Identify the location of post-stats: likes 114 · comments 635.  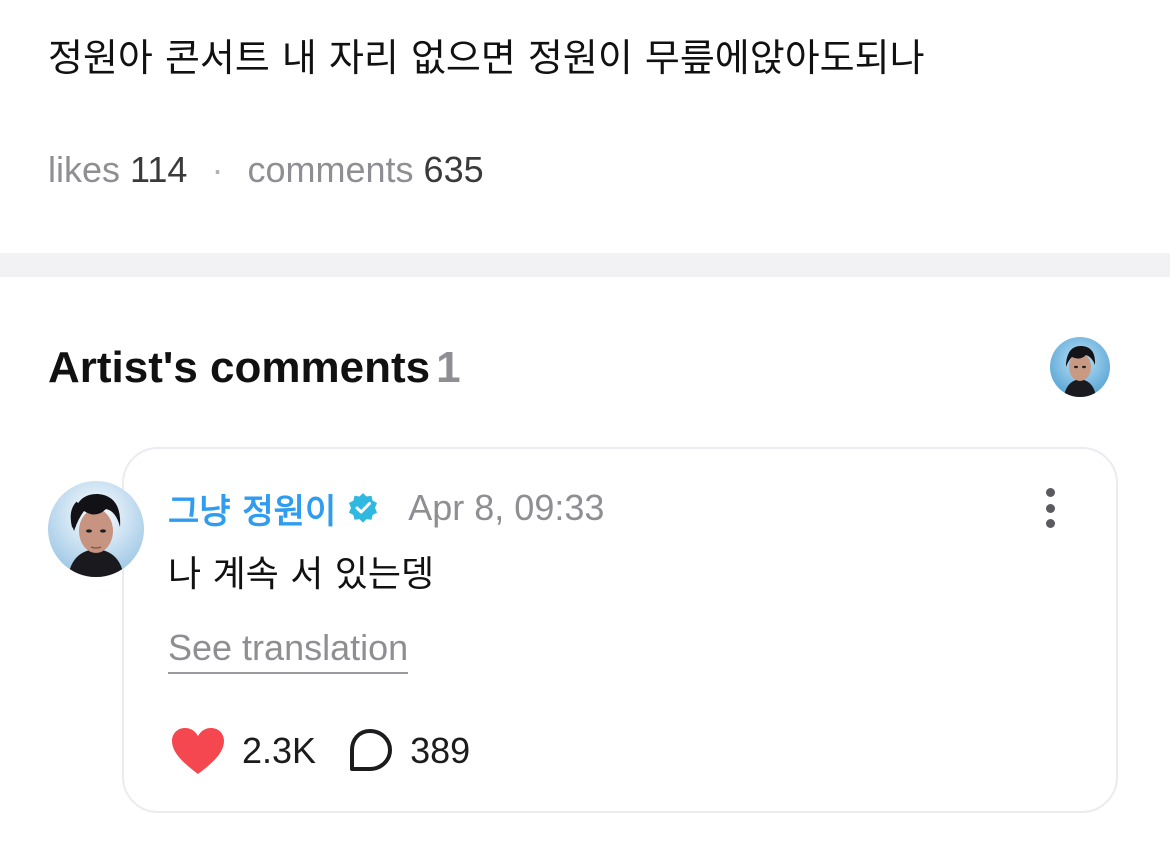
(266, 170).